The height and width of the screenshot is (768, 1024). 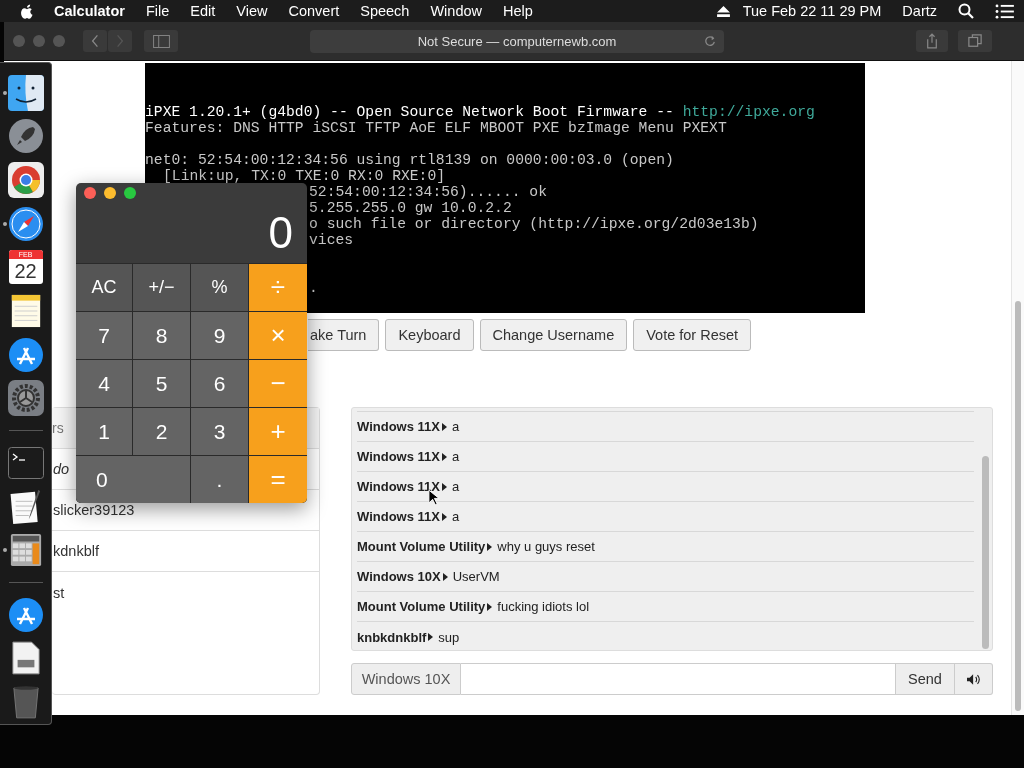 I want to click on user-name: kdnkblf, so click(x=76, y=551).